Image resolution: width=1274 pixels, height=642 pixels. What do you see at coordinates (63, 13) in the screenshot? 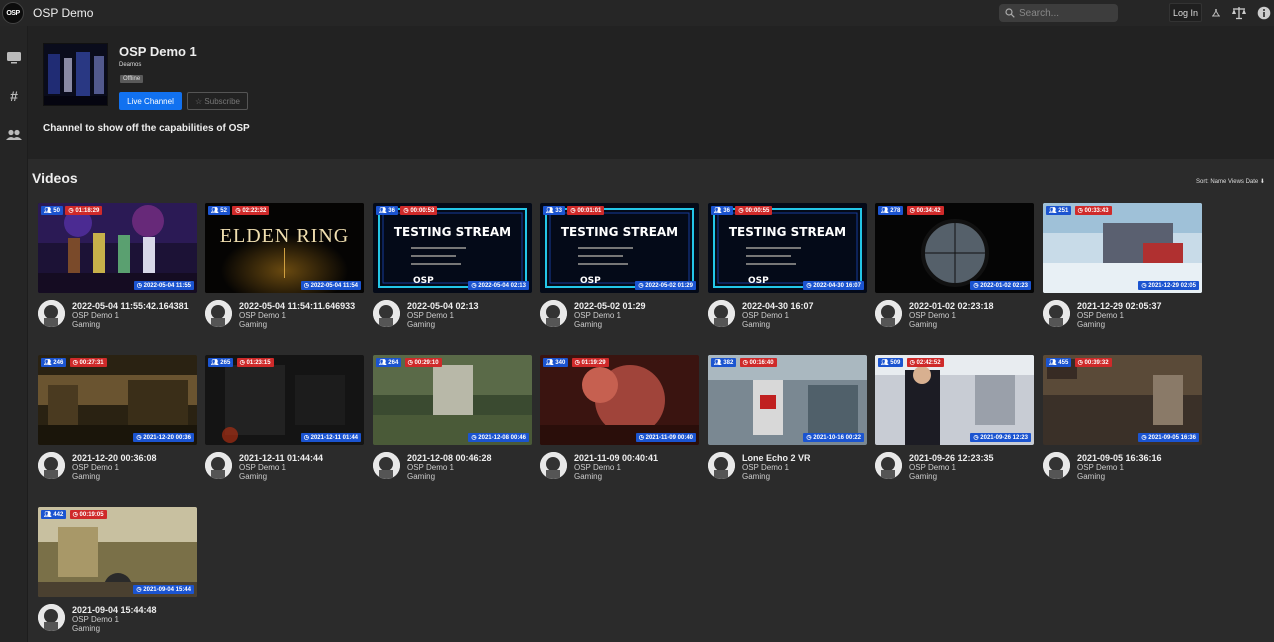
I see `app-title: OSP Demo` at bounding box center [63, 13].